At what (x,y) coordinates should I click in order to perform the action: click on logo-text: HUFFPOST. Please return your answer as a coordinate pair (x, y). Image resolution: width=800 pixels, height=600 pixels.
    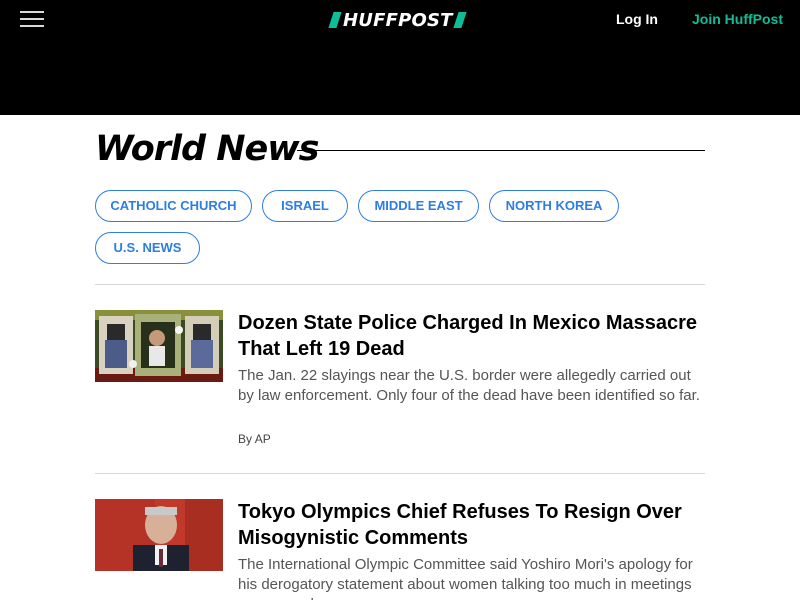
    Looking at the image, I should click on (398, 20).